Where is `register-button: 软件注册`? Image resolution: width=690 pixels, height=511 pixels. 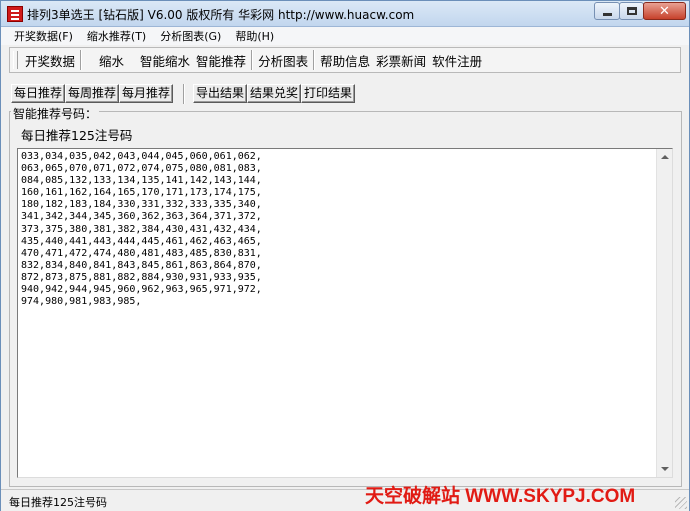
register-button: 软件注册 is located at coordinates (457, 60).